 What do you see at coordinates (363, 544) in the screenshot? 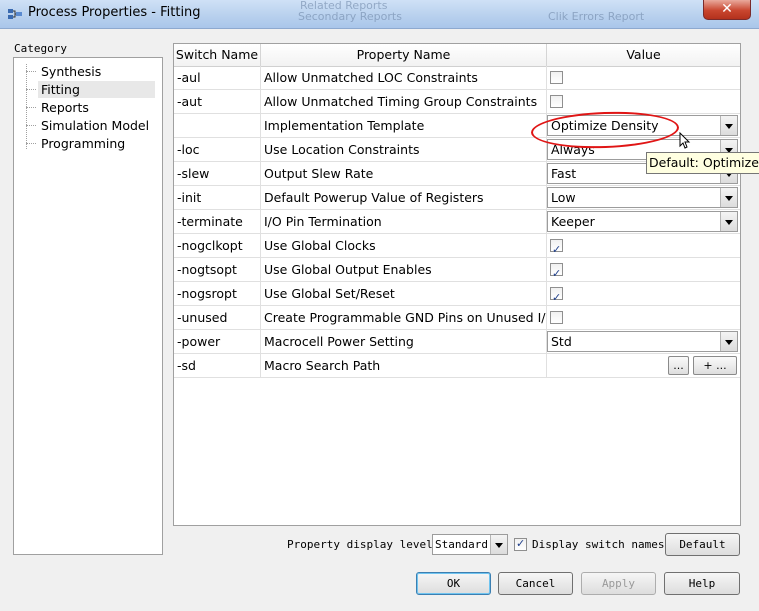
I see `display-level-label: Property display level:` at bounding box center [363, 544].